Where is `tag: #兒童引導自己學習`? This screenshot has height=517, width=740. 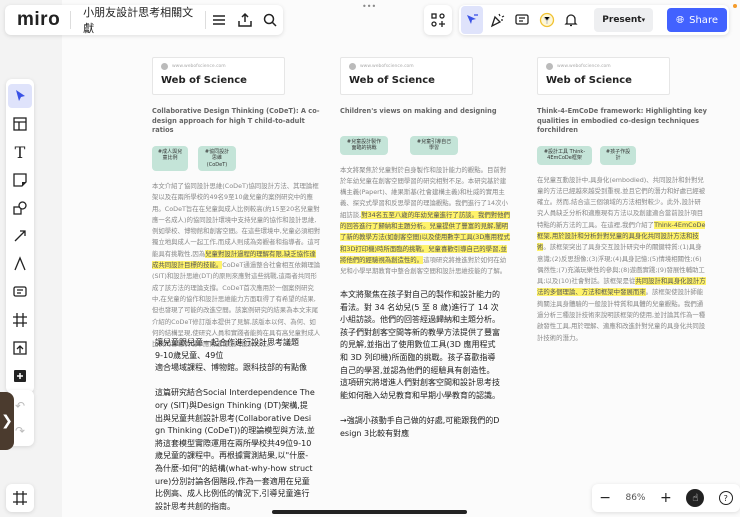
tag: #兒童引導自己學習 is located at coordinates (434, 145).